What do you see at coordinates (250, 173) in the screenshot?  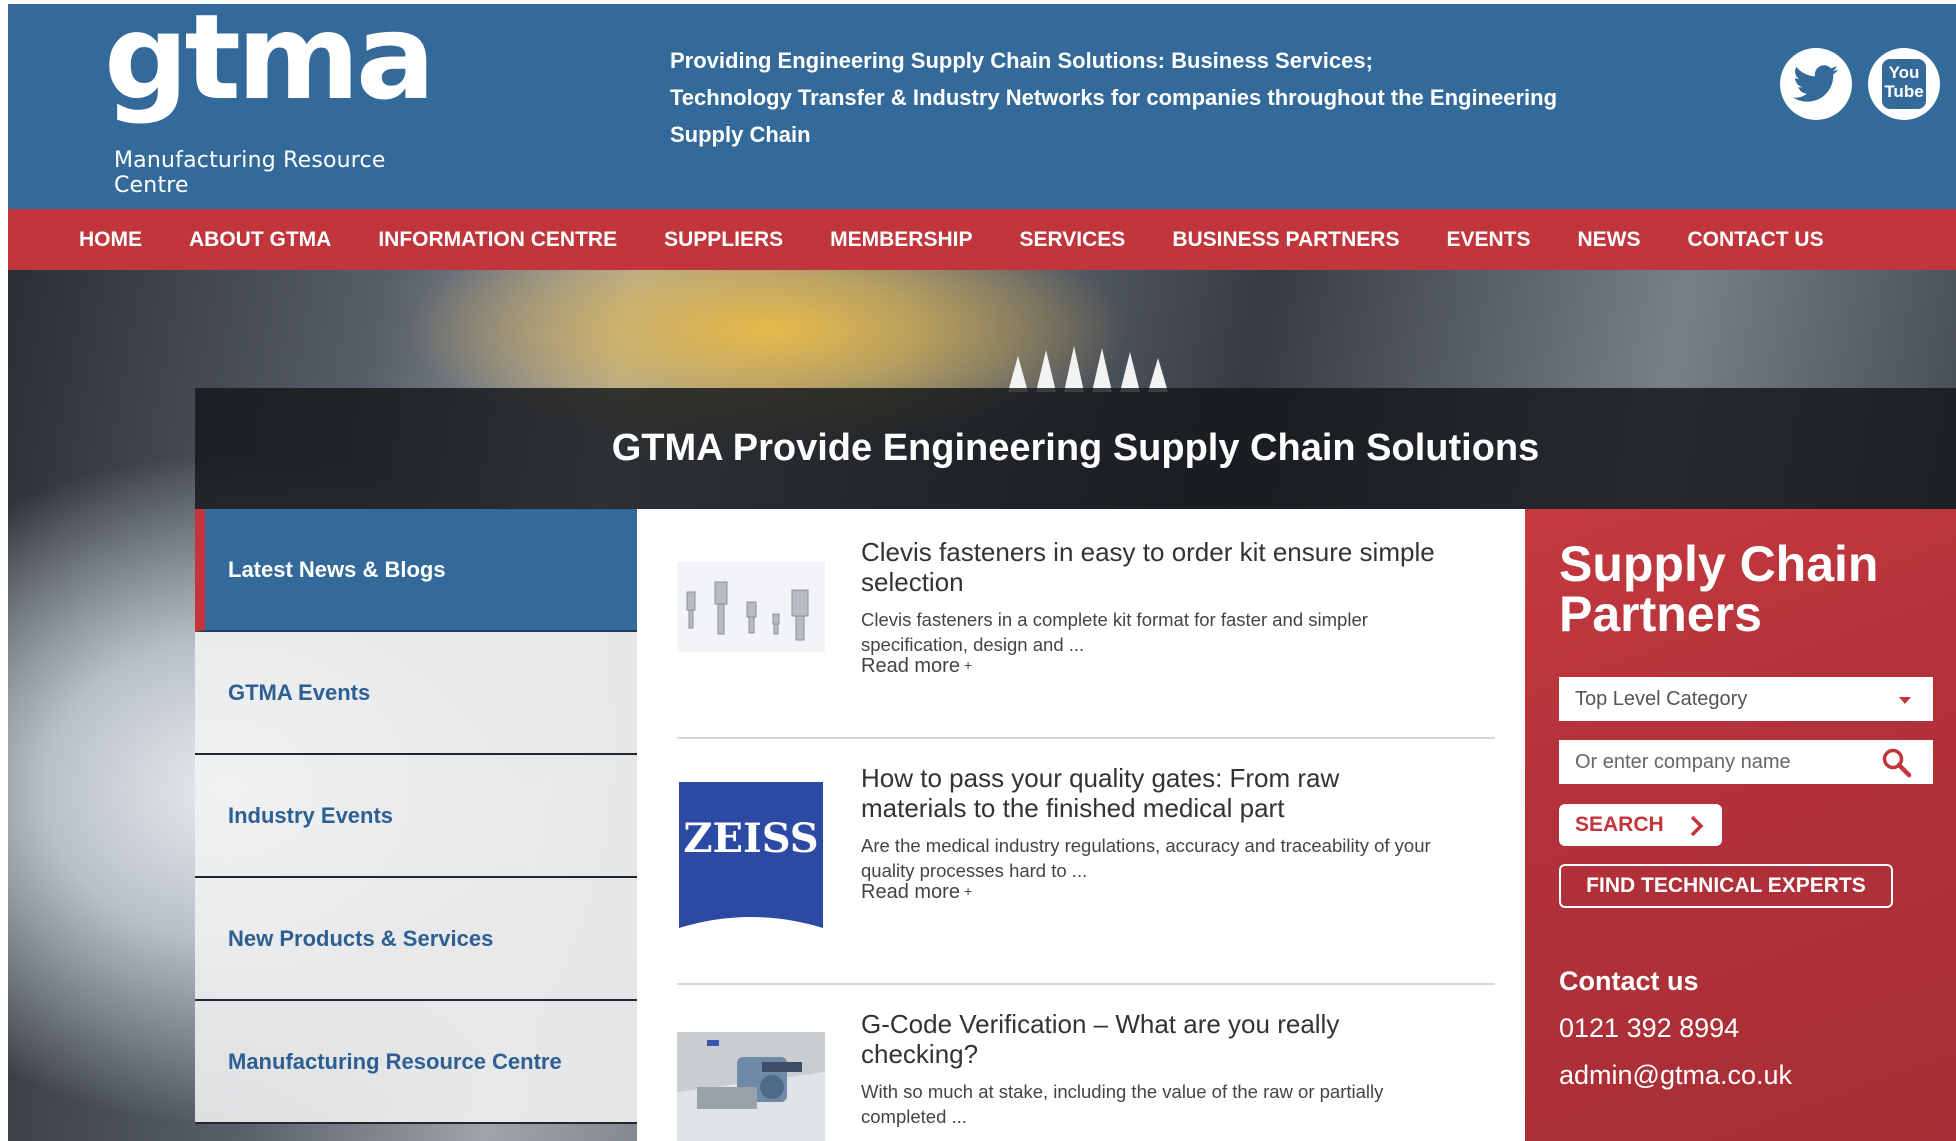 I see `logo-subtitle: Manufacturing Resource Centre` at bounding box center [250, 173].